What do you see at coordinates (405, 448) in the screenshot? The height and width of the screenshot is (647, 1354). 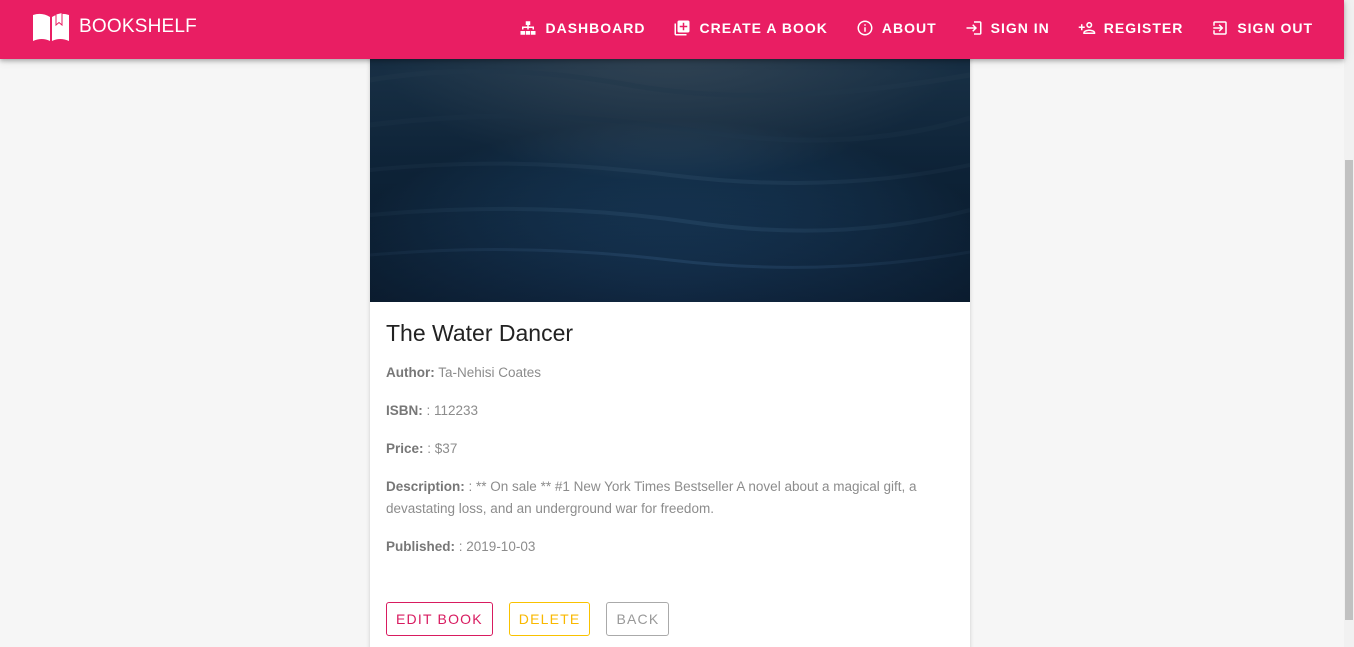 I see `price-label: Price:` at bounding box center [405, 448].